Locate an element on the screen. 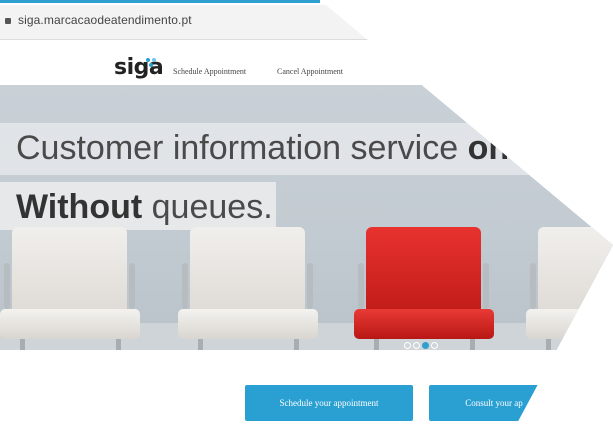 This screenshot has height=427, width=613. hero-headline-line2: Without queues. is located at coordinates (144, 207).